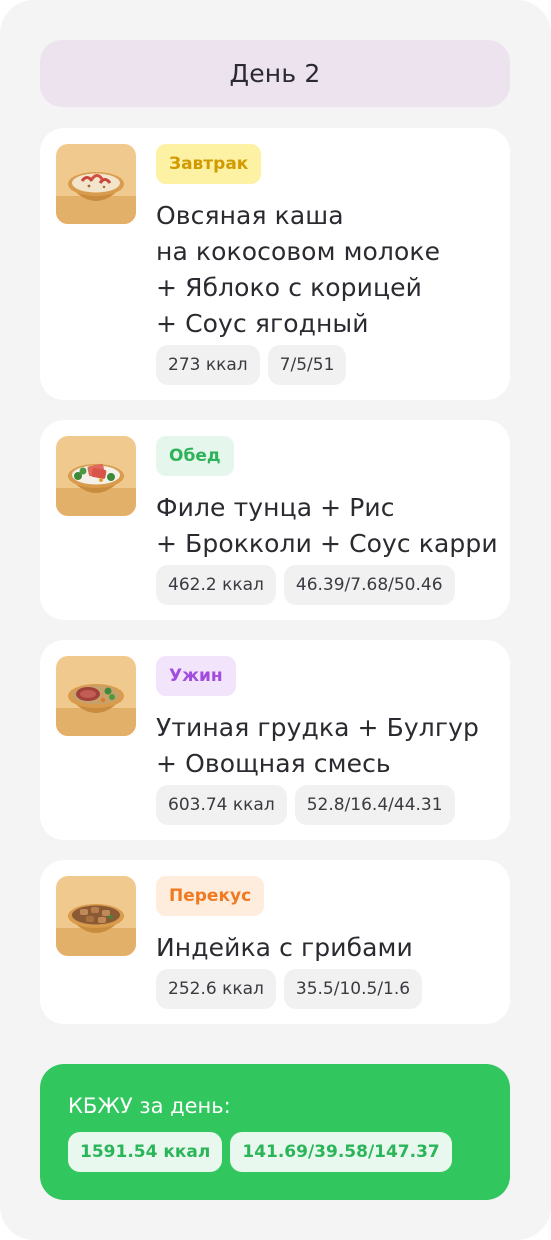 This screenshot has width=551, height=1240. Describe the element at coordinates (327, 525) in the screenshot. I see `meal-title: Филе тунца + Рис + Брокколи + Соус карри` at that location.